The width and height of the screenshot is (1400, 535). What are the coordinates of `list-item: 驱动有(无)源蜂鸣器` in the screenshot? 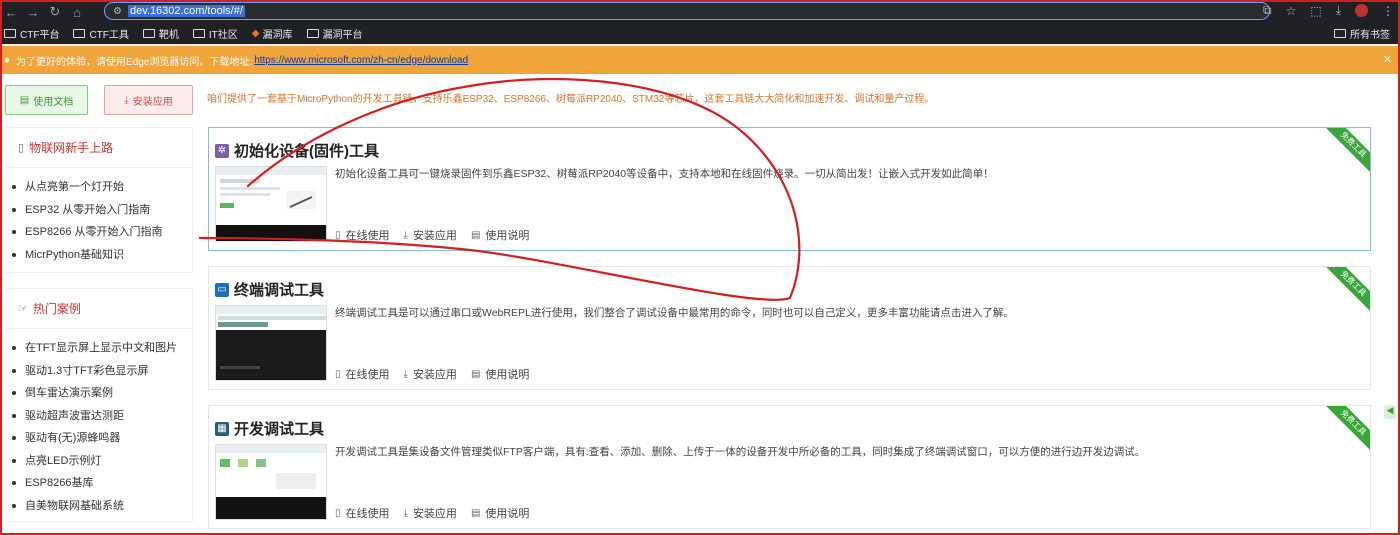 It's located at (102, 438).